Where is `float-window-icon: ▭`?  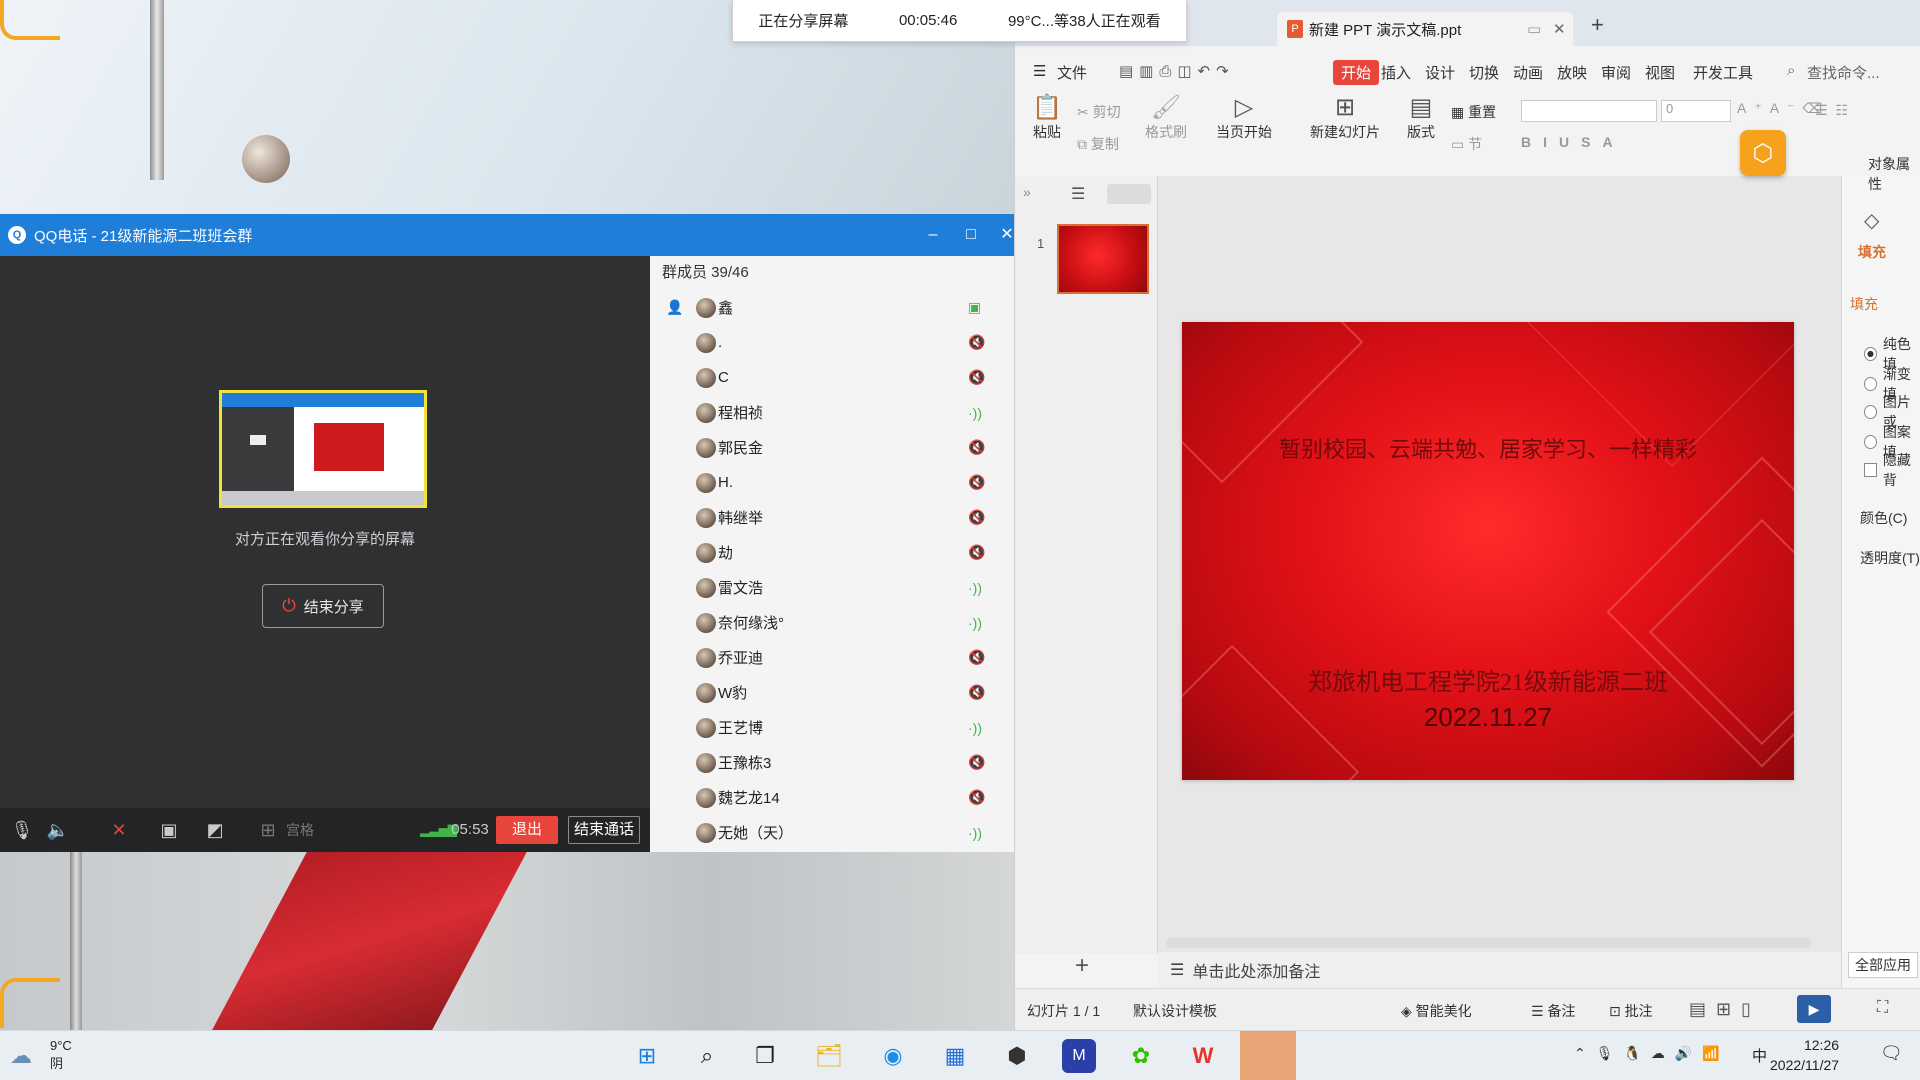 float-window-icon: ▭ is located at coordinates (1534, 29).